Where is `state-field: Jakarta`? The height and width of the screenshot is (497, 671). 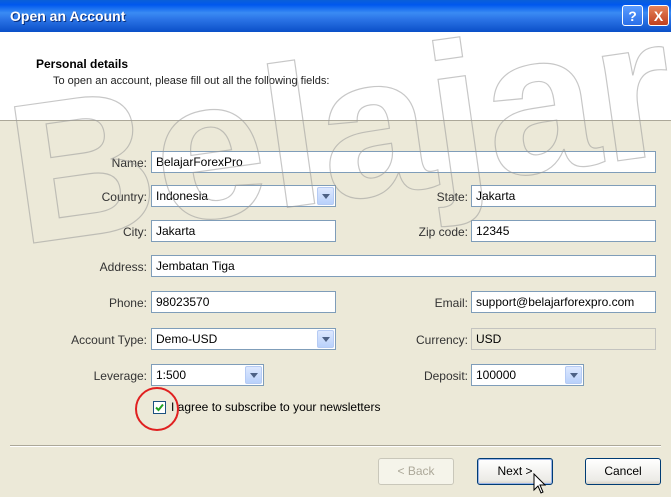 state-field: Jakarta is located at coordinates (563, 196).